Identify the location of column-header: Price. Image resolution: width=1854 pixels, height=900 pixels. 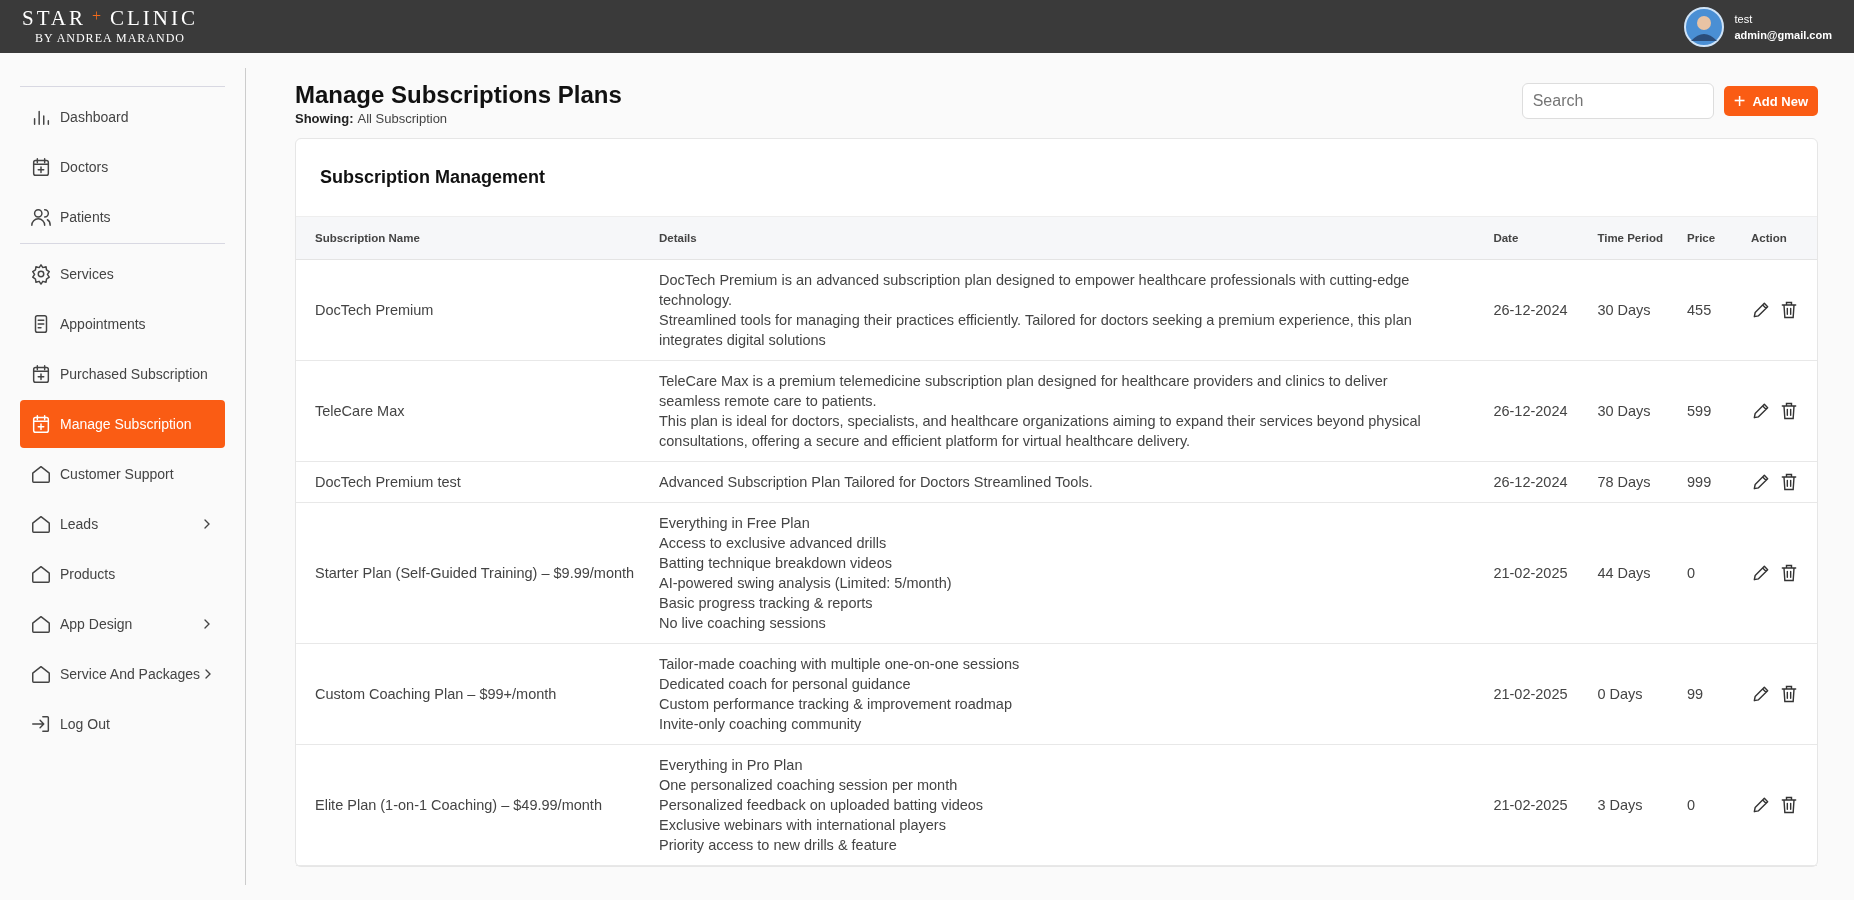
(1707, 238).